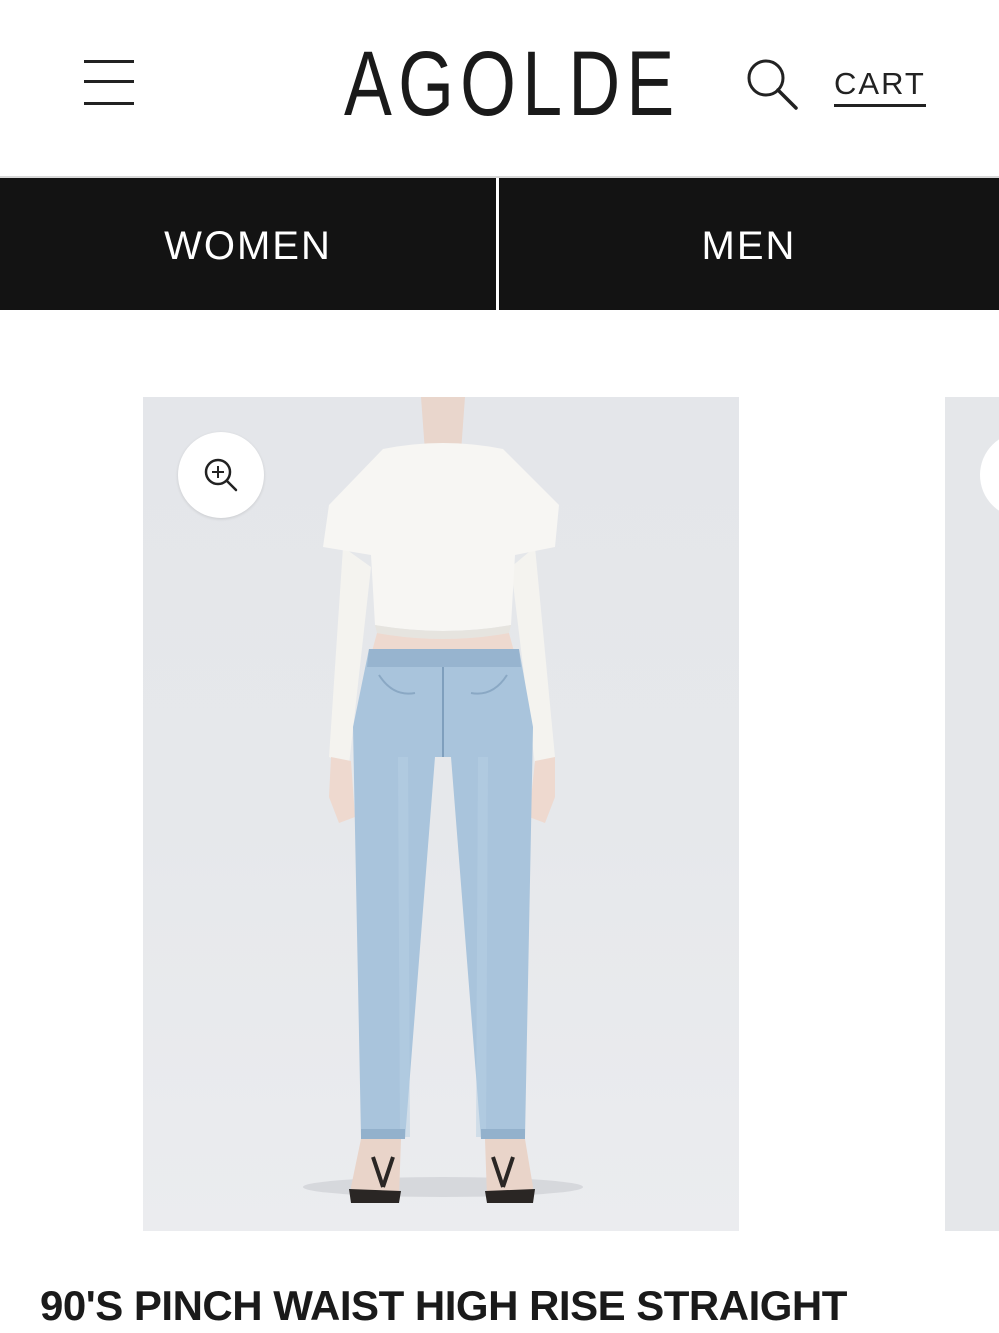  I want to click on next-zoom-button, so click(989, 475).